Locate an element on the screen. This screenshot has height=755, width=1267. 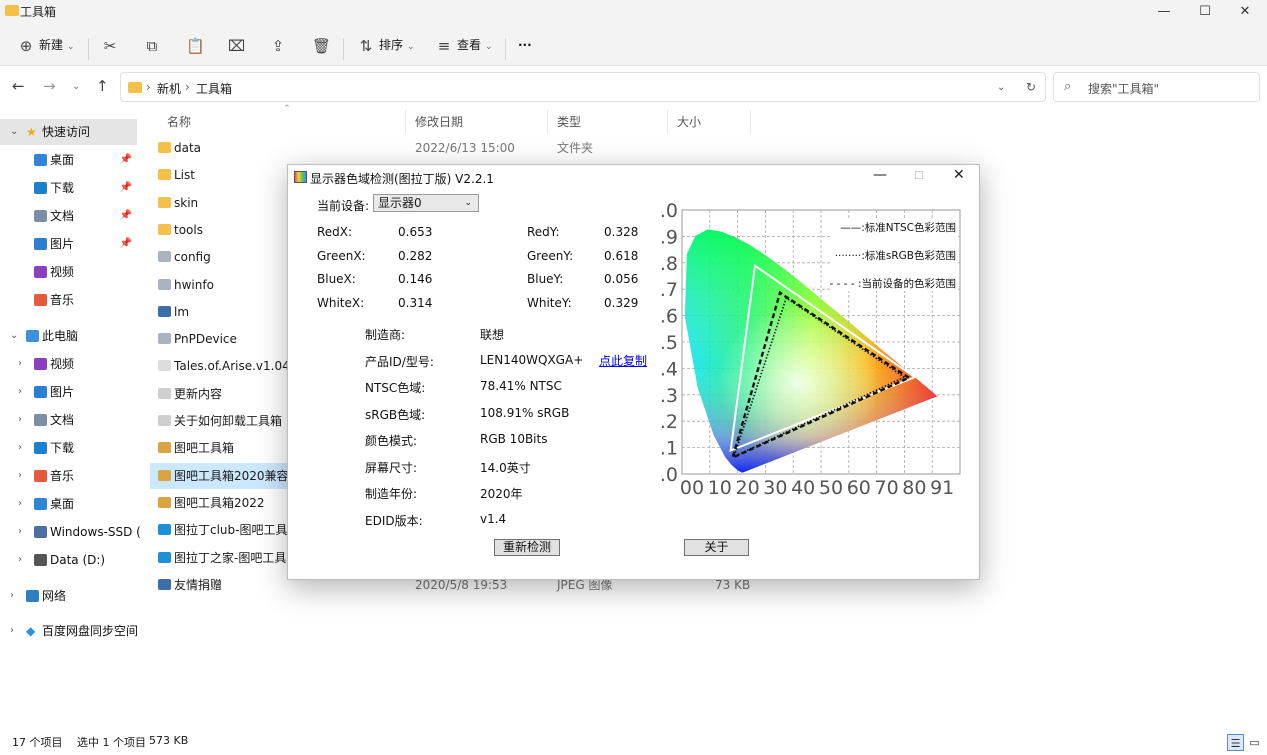
column-header-name: 名称 is located at coordinates (179, 121).